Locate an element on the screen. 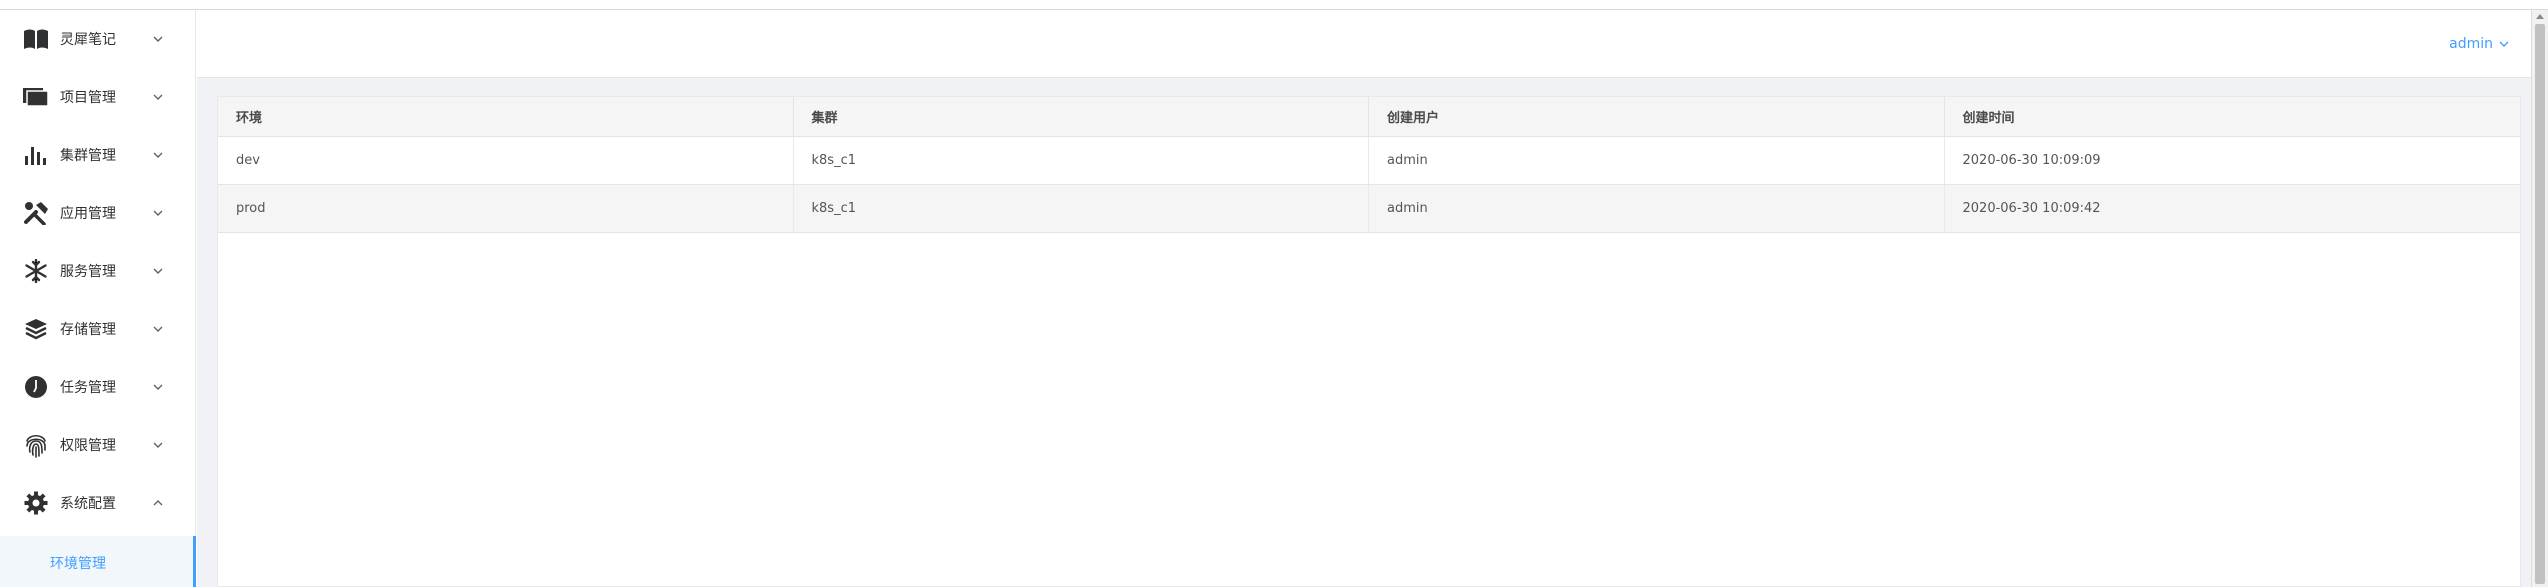 The image size is (2548, 587). column-header-cluster: 集群 is located at coordinates (1081, 116).